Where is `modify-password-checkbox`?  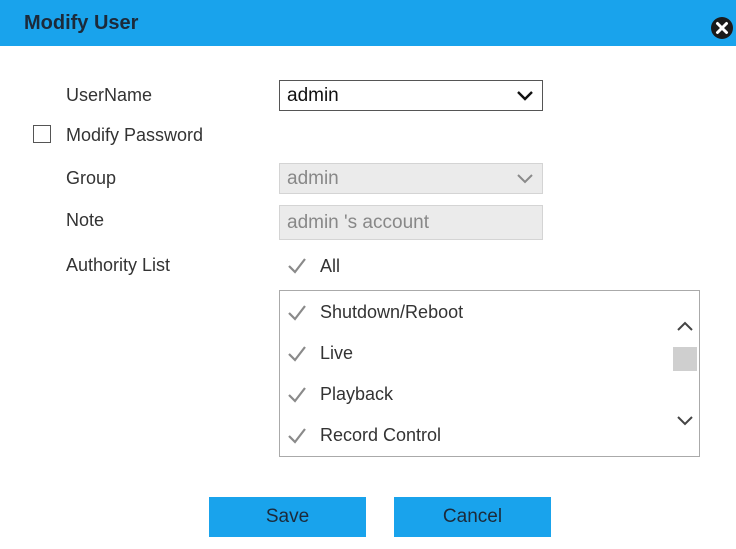
modify-password-checkbox is located at coordinates (42, 134).